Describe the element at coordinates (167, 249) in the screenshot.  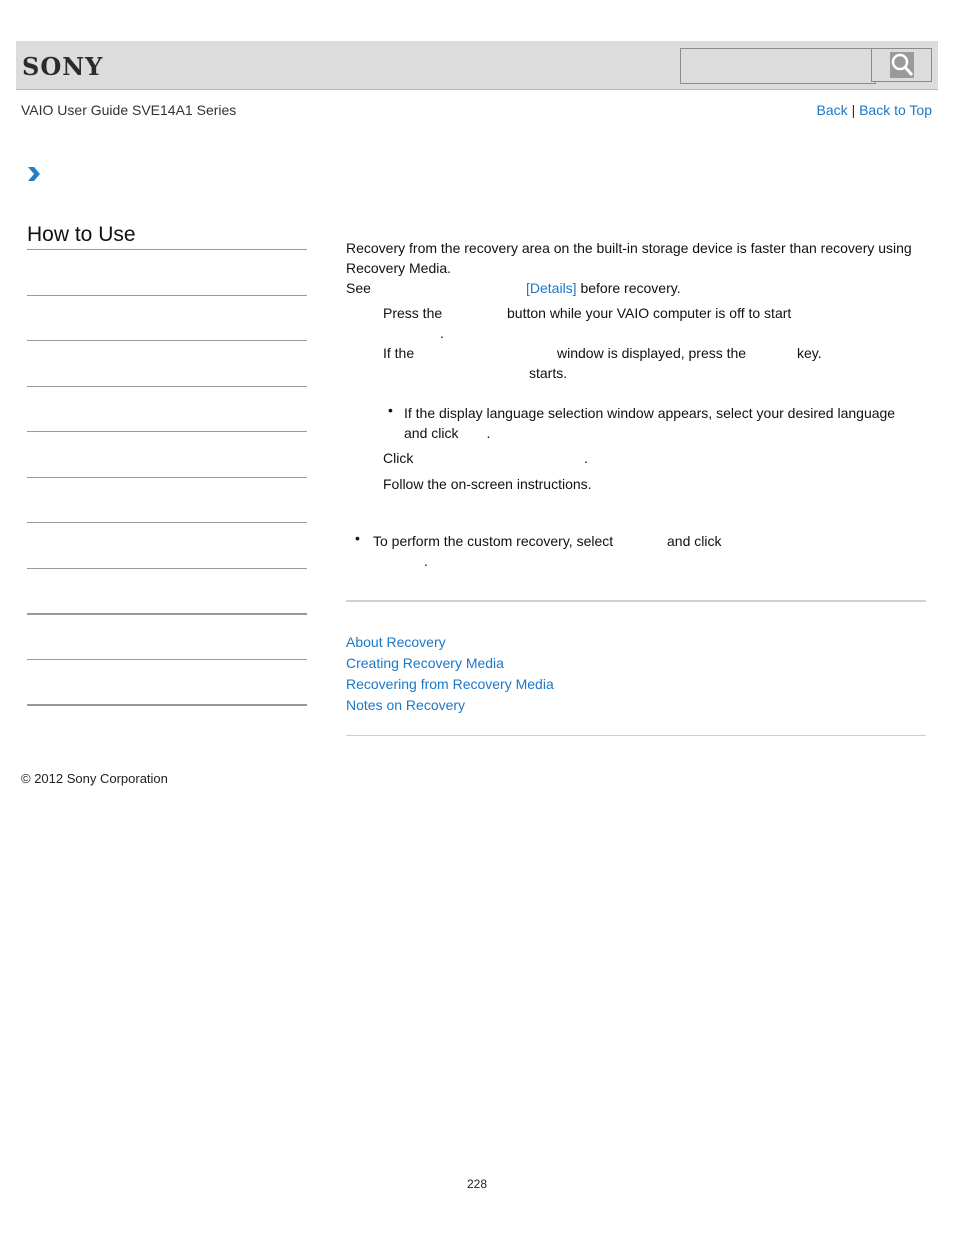
I see `sidebar-divider` at that location.